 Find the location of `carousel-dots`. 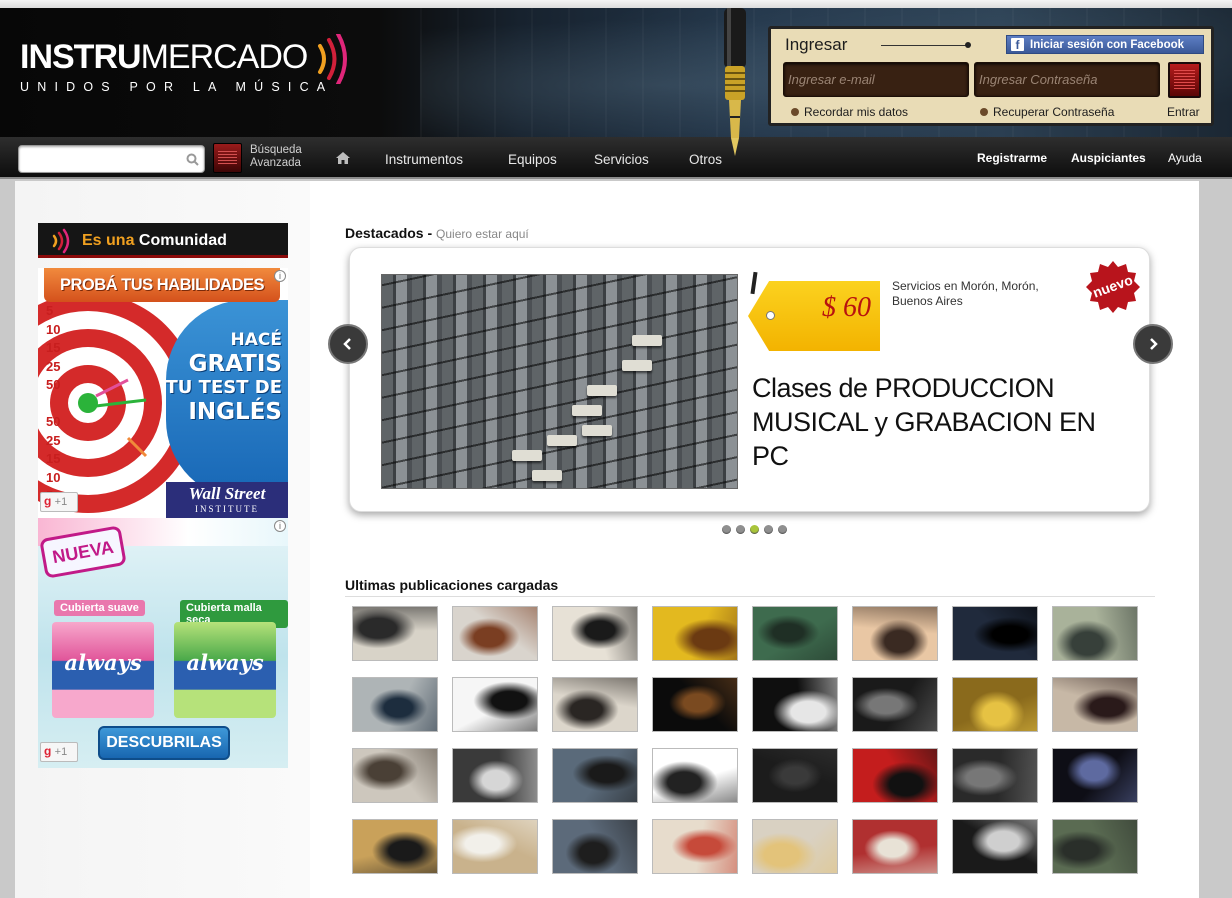

carousel-dots is located at coordinates (754, 529).